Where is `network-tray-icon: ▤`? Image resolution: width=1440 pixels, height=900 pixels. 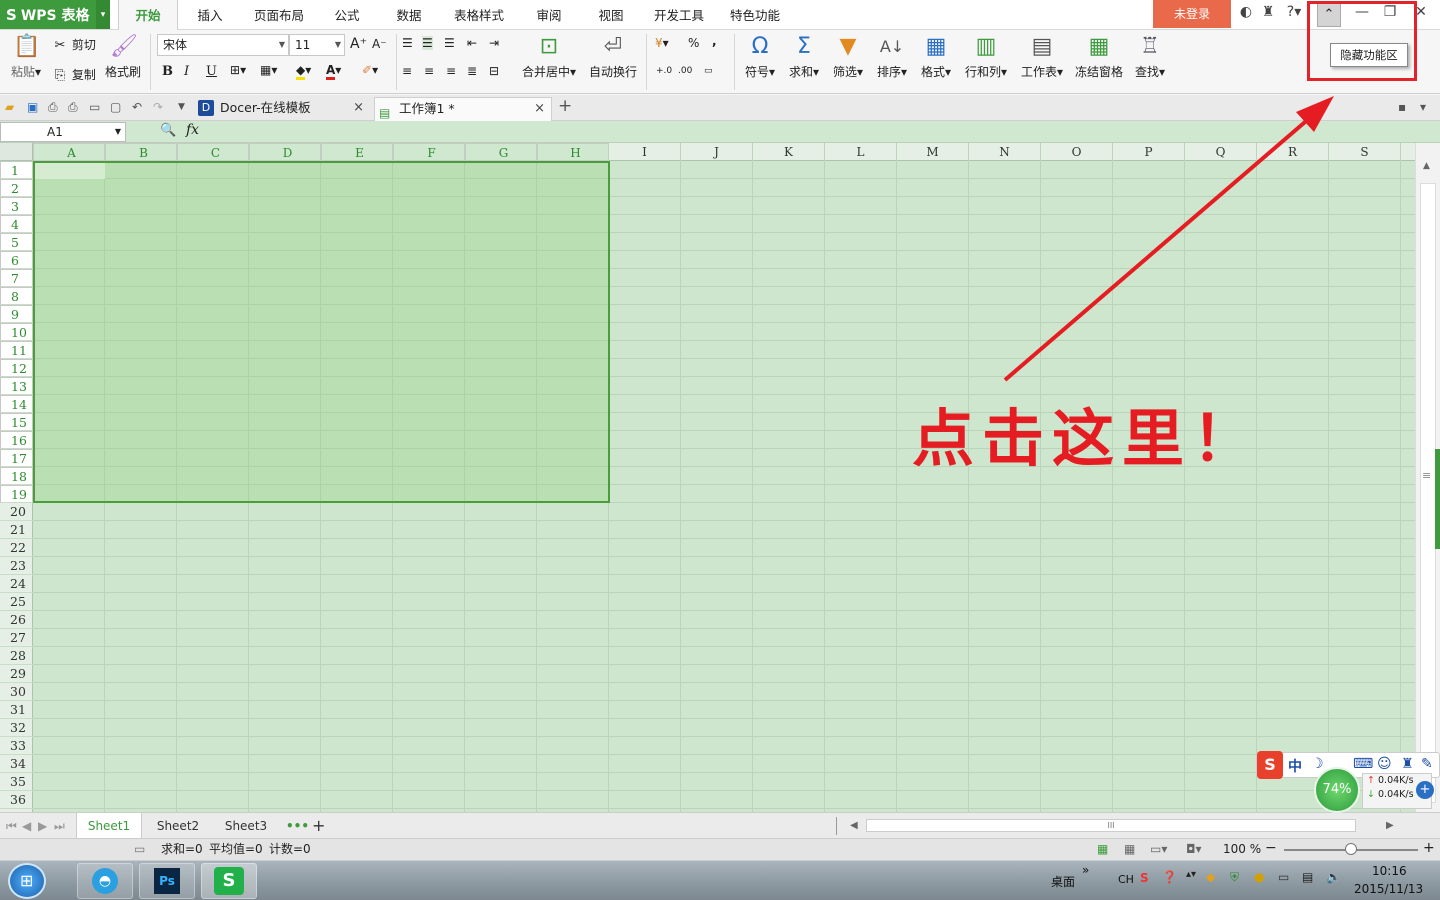
network-tray-icon: ▤ is located at coordinates (1307, 877).